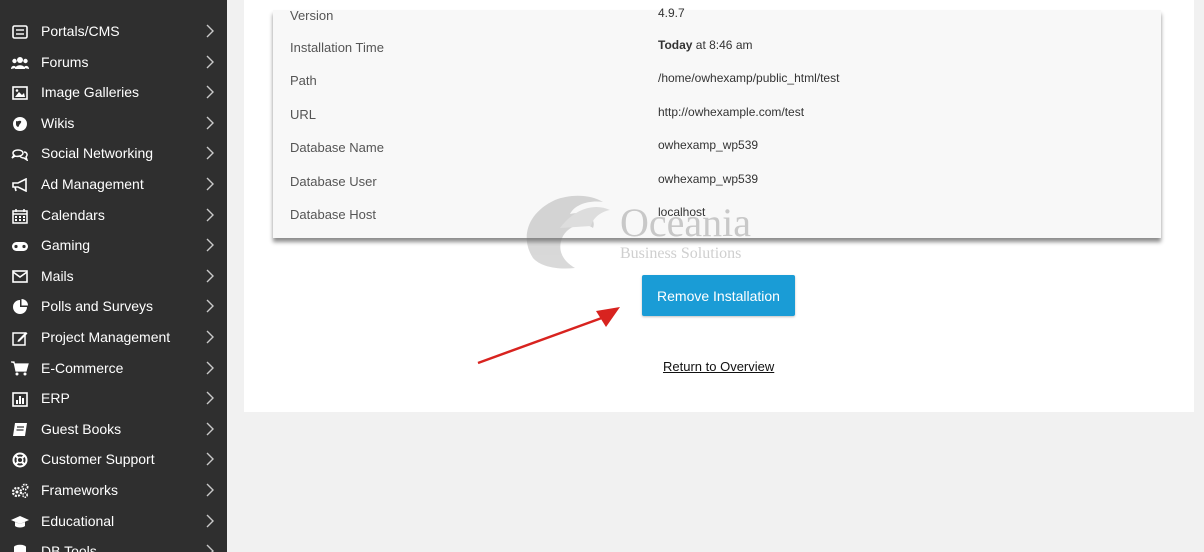 The height and width of the screenshot is (552, 1204). I want to click on detail-key: Path, so click(303, 81).